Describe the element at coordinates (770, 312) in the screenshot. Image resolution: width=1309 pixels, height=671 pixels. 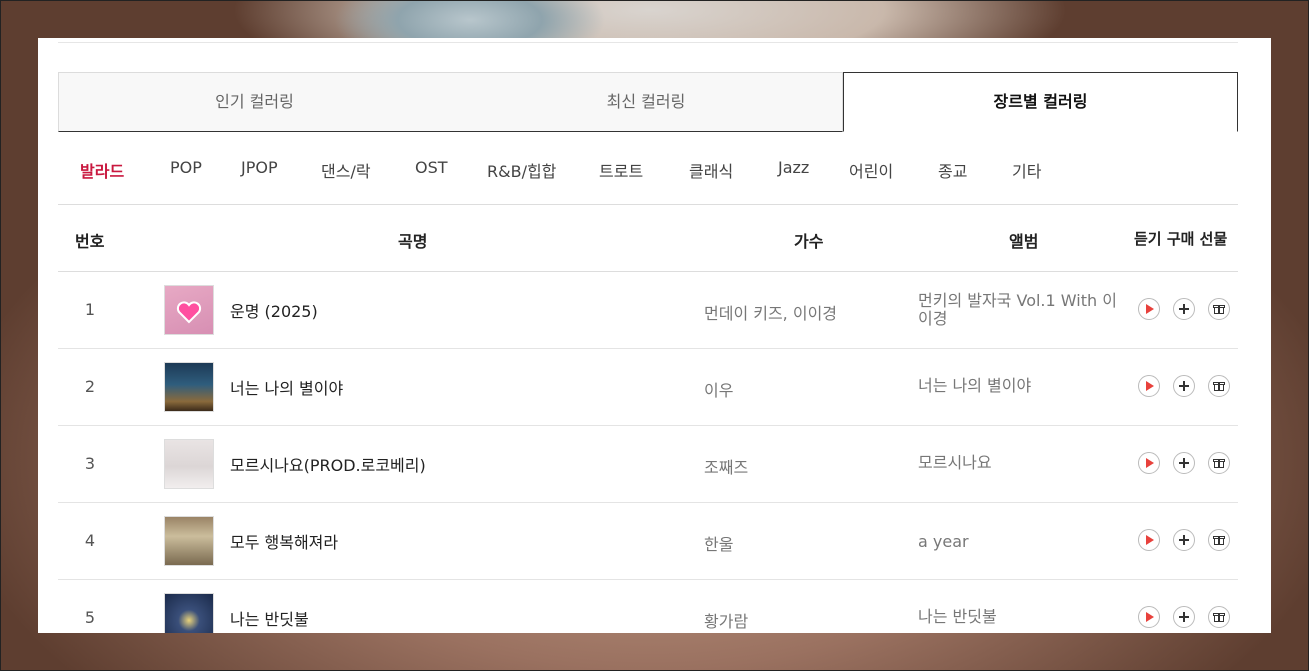
I see `artist-name: 먼데이 키즈, 이이경` at that location.